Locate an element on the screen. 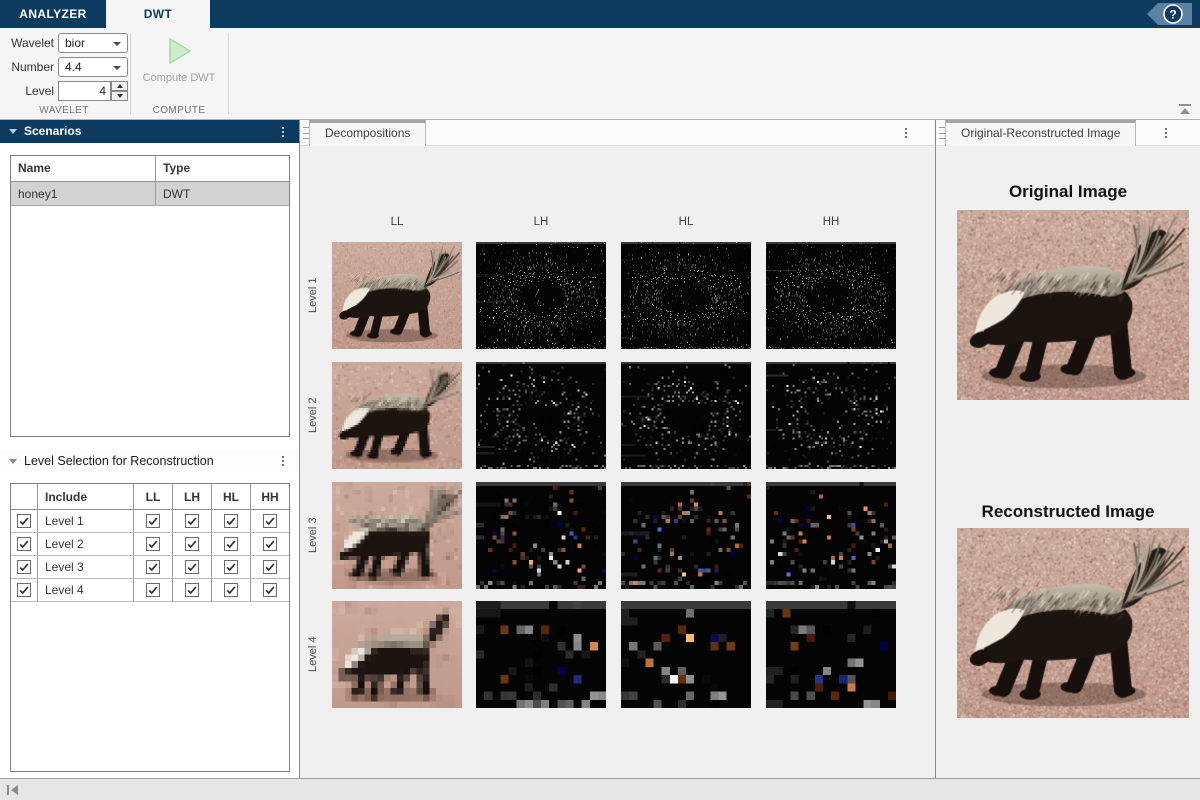 The width and height of the screenshot is (1200, 800). decomposition-image-ll-level2 is located at coordinates (397, 415).